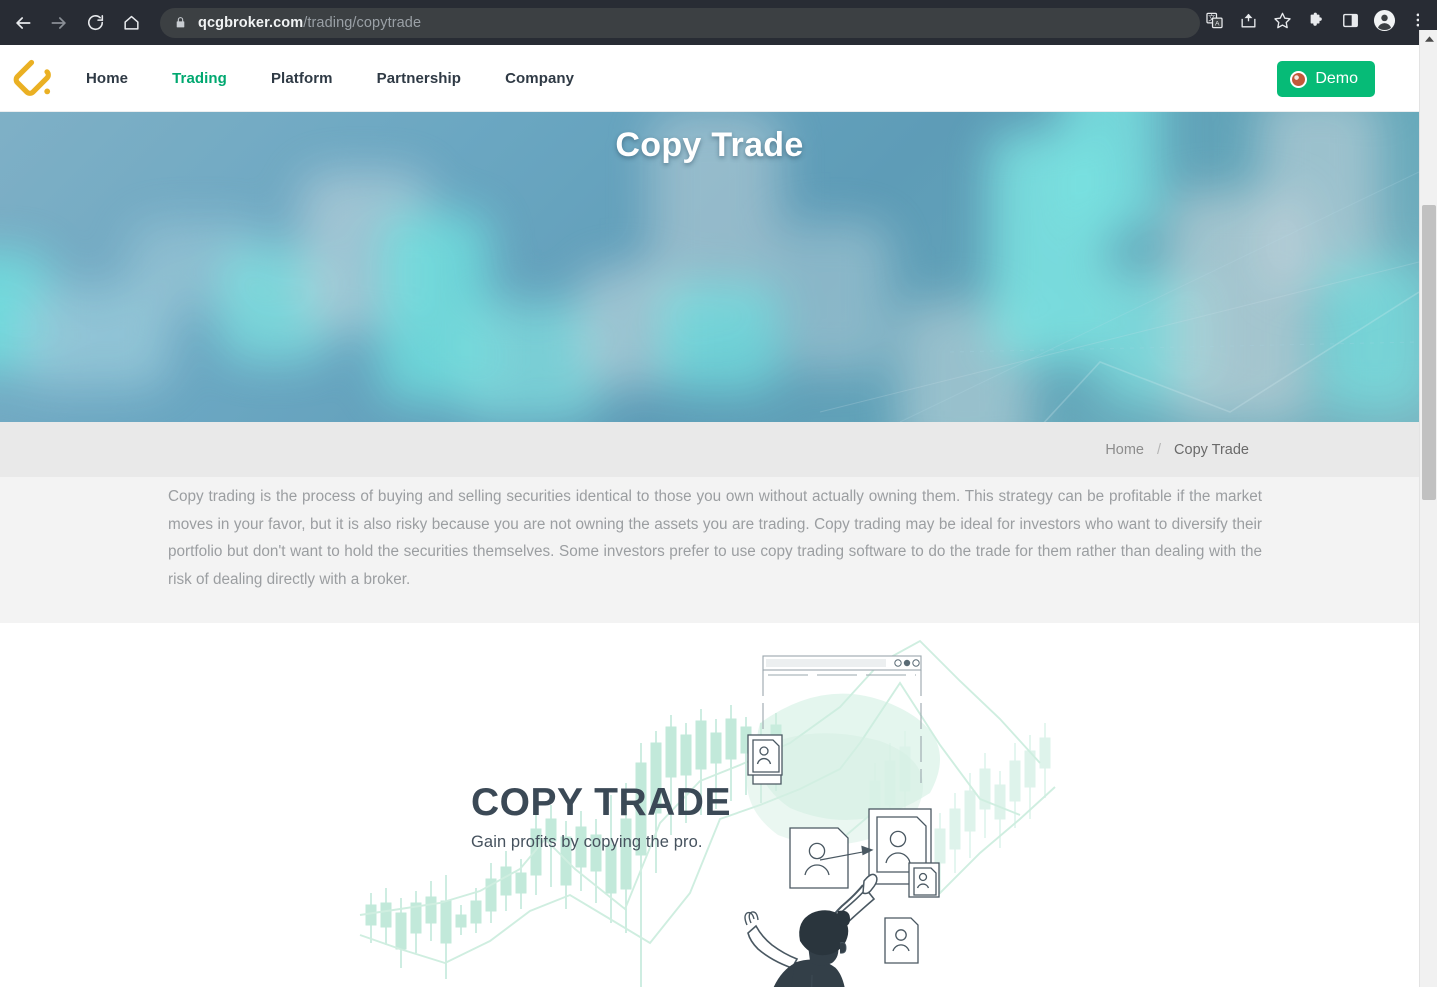 Image resolution: width=1437 pixels, height=987 pixels. I want to click on site-logo, so click(33, 78).